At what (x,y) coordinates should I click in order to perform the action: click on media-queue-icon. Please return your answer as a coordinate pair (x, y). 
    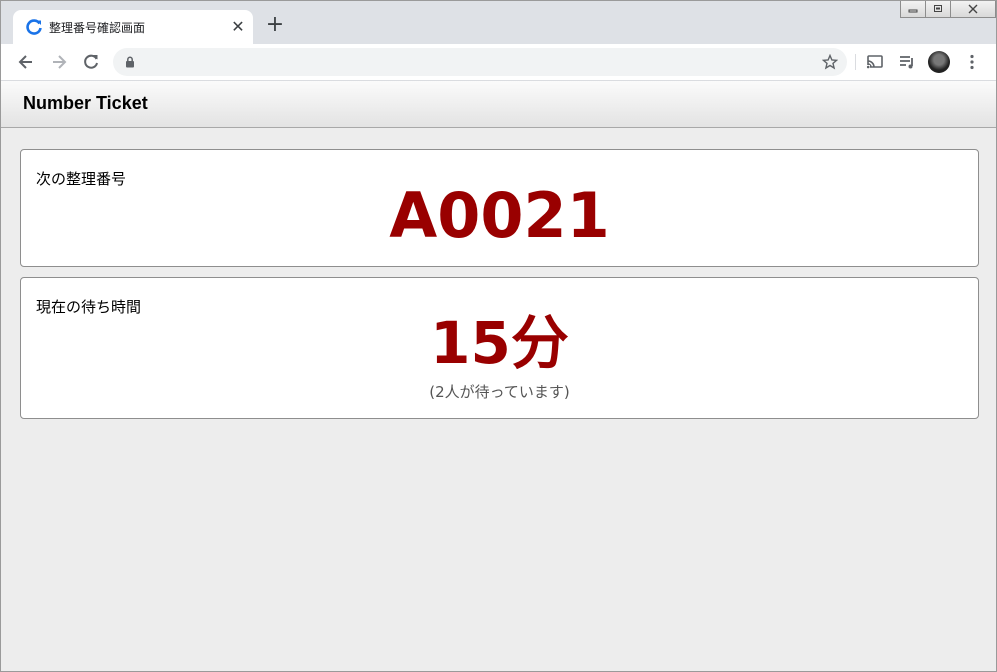
    Looking at the image, I should click on (907, 62).